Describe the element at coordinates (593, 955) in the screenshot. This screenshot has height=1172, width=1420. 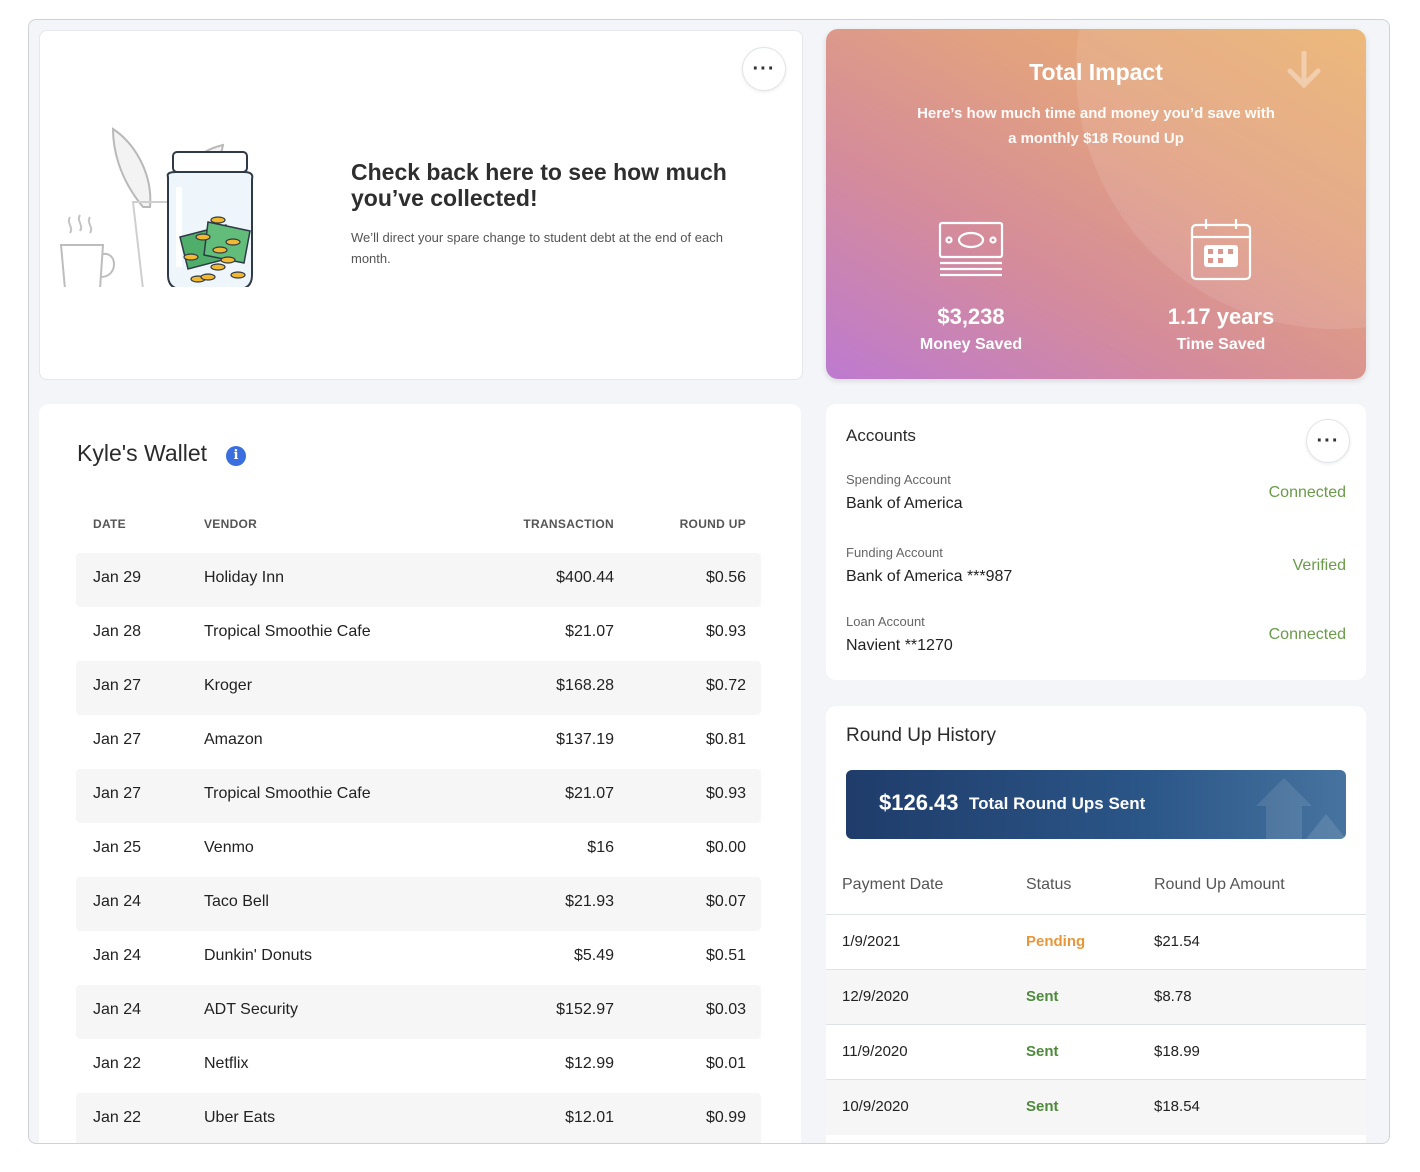
I see `tx-amount: $5.49` at that location.